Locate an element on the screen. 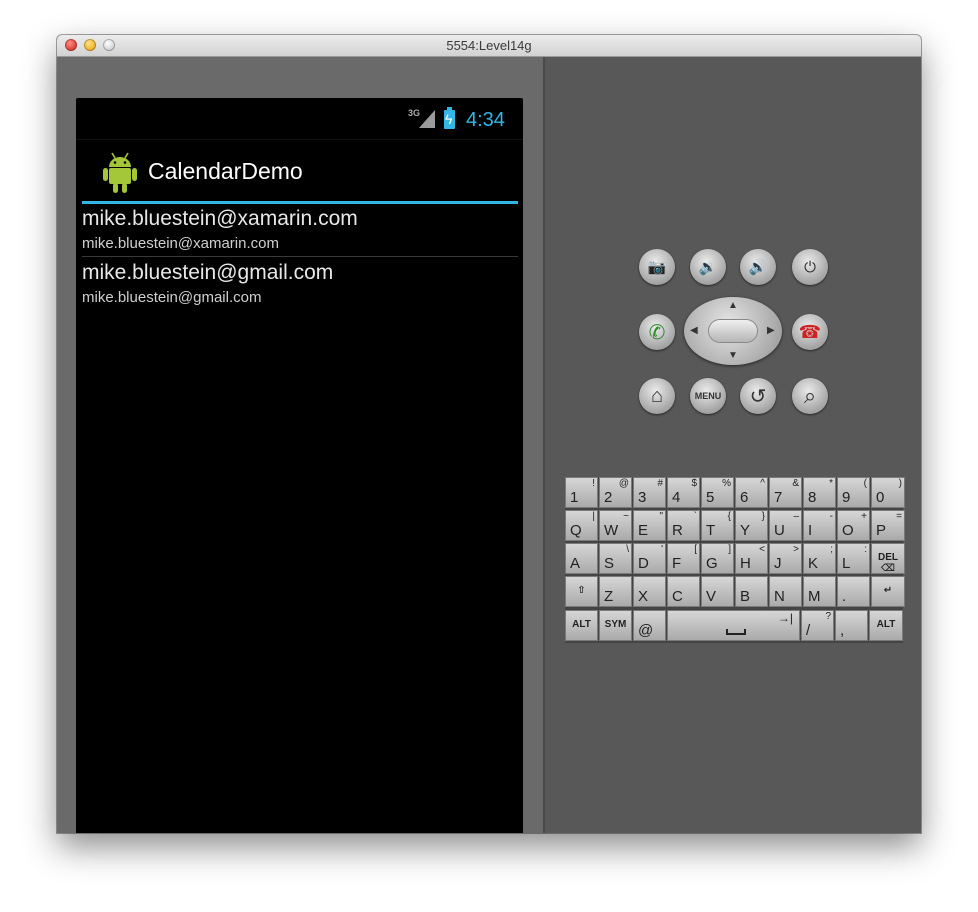 The image size is (978, 912). key: H < is located at coordinates (751, 558).